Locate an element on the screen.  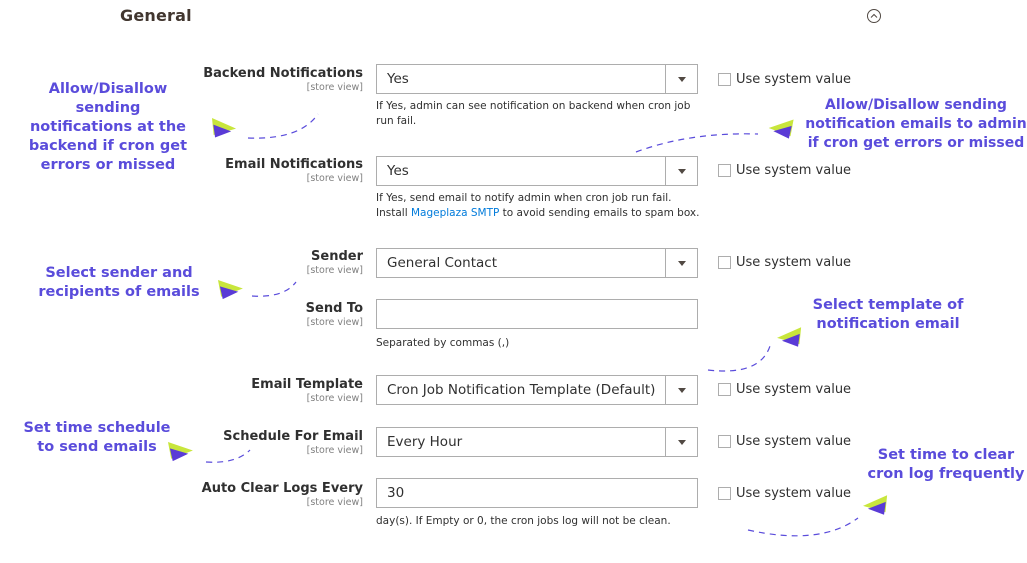
backend-notifications-value: Yes is located at coordinates (398, 79).